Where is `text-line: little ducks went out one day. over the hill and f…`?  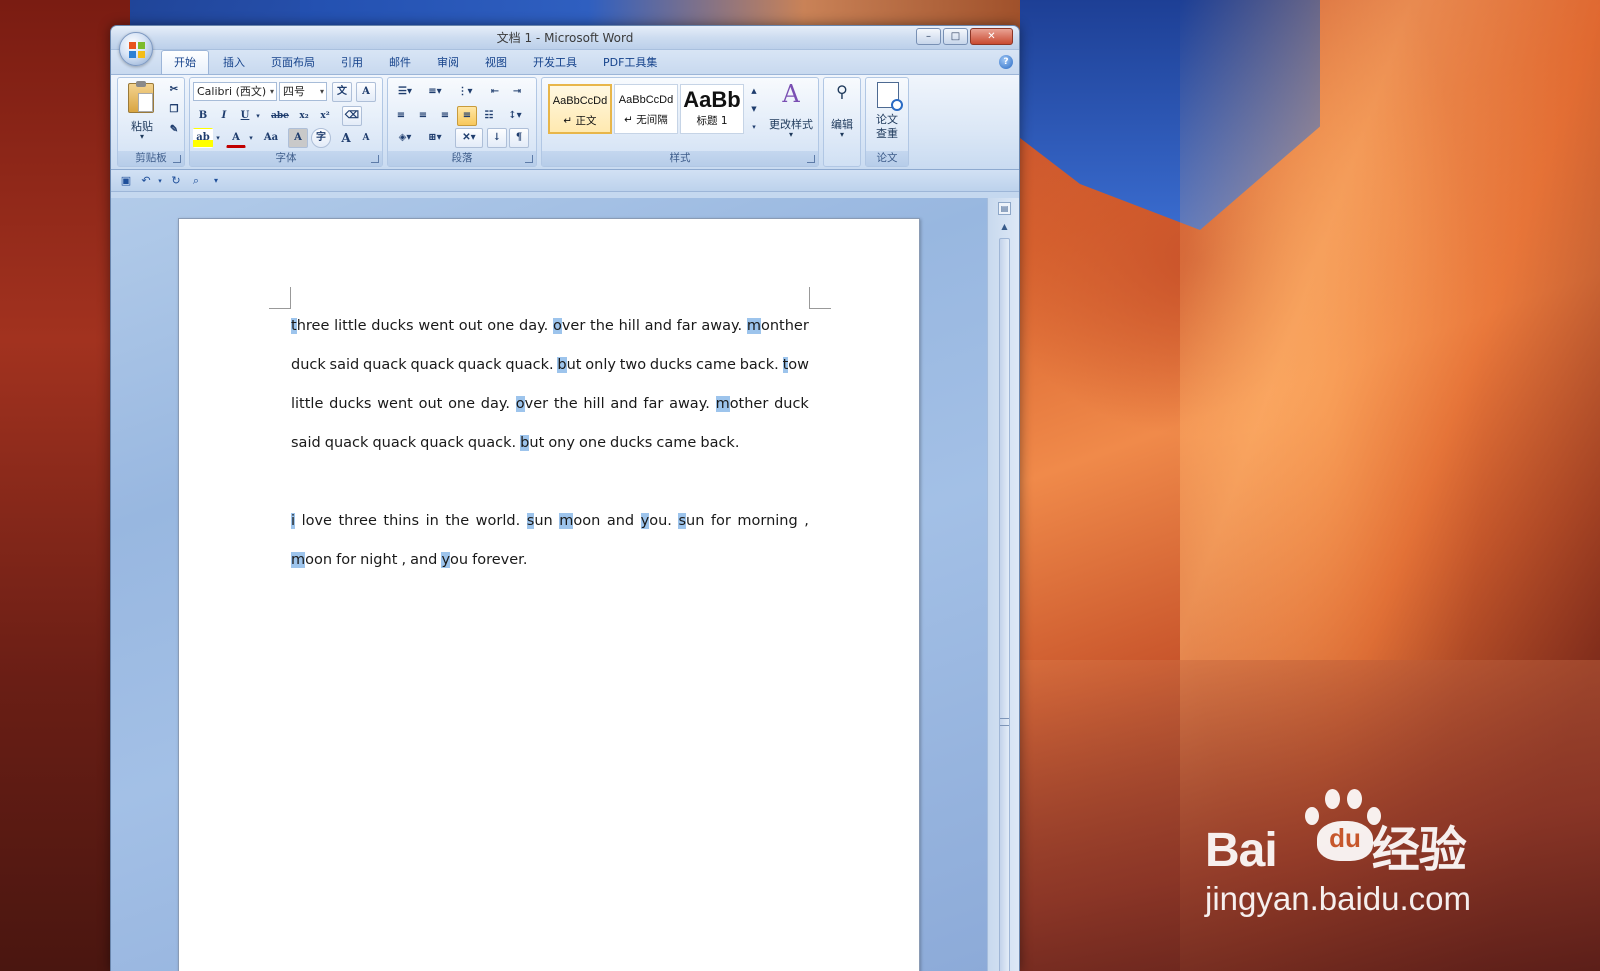 text-line: little ducks went out one day. over the hill and f… is located at coordinates (550, 404).